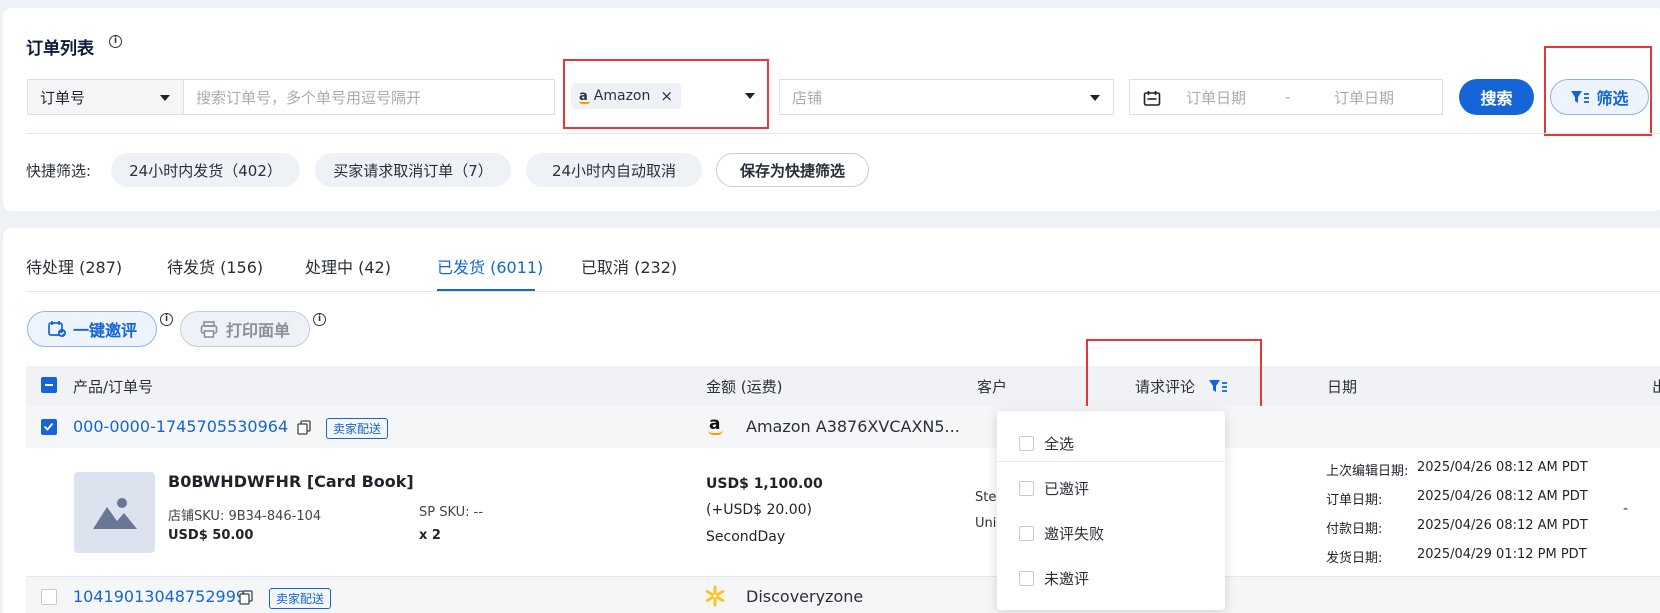 The height and width of the screenshot is (613, 1660). What do you see at coordinates (1598, 91) in the screenshot?
I see `highlight-filter` at bounding box center [1598, 91].